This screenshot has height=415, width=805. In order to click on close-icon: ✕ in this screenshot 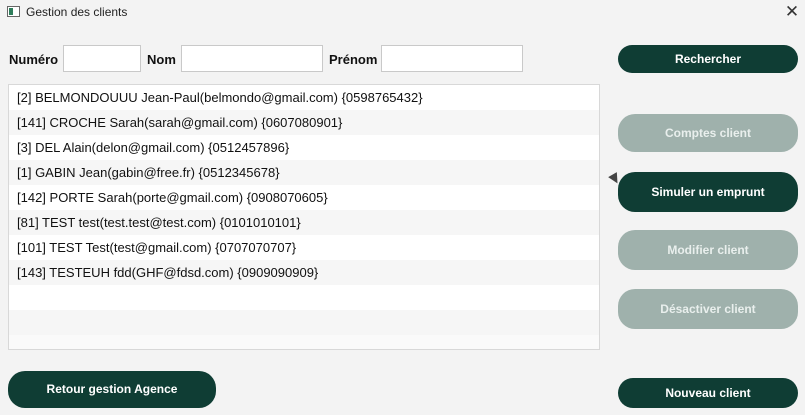, I will do `click(792, 12)`.